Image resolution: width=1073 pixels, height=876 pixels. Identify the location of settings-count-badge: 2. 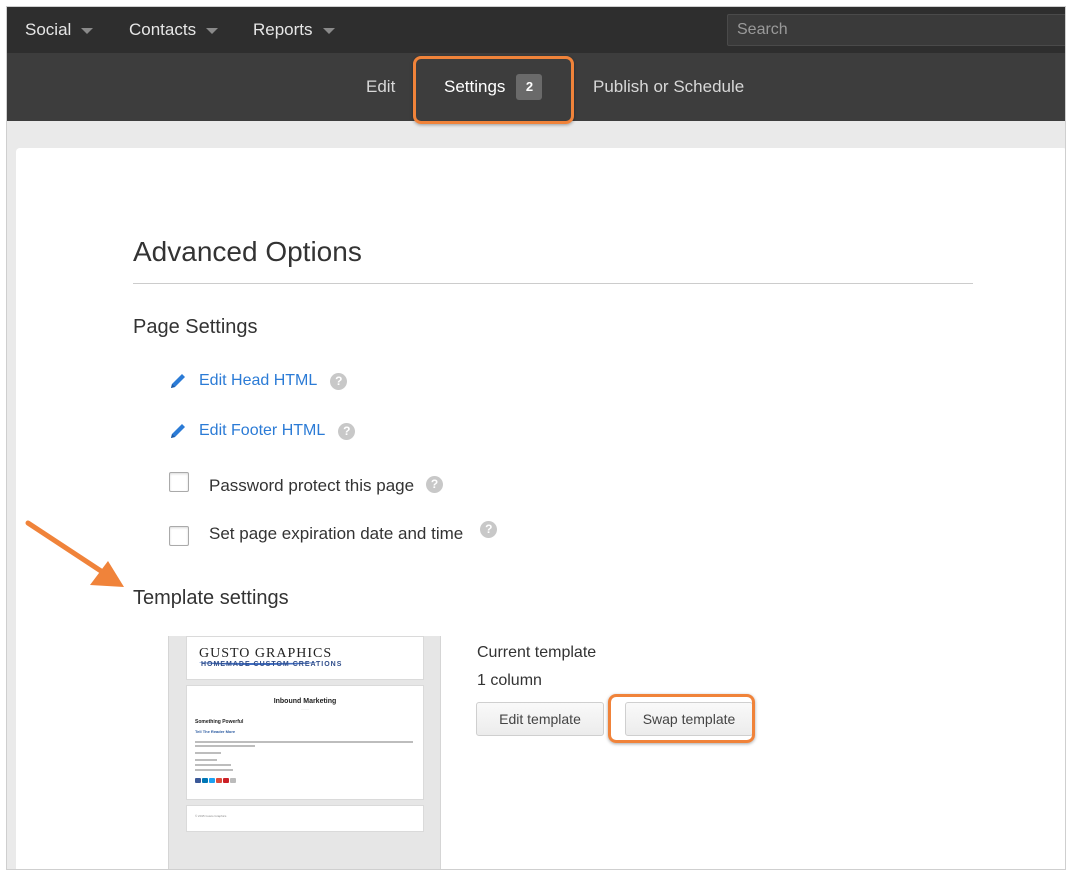
(529, 87).